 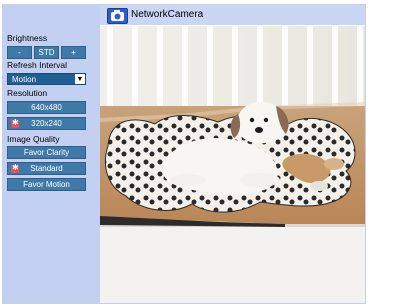 I want to click on resolution-label: Resolution, so click(x=27, y=93).